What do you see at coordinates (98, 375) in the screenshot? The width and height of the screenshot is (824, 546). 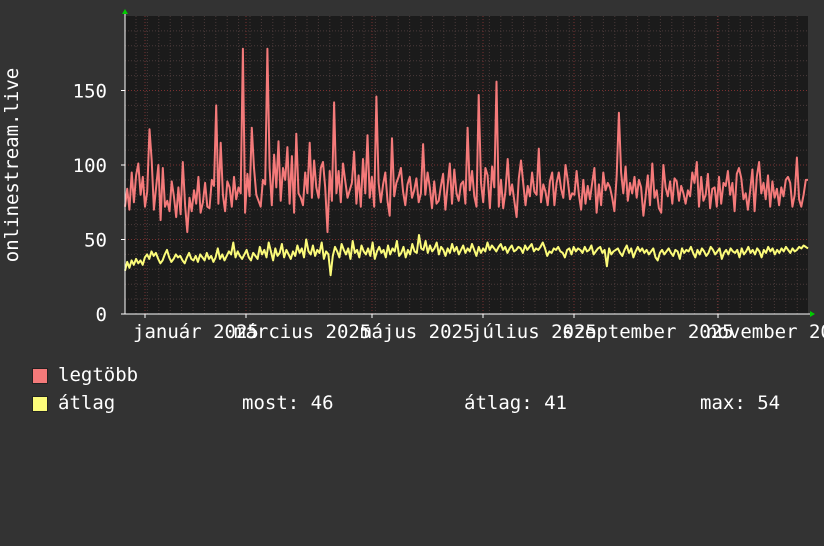 I see `legtobb-legend-label: legtöbb` at bounding box center [98, 375].